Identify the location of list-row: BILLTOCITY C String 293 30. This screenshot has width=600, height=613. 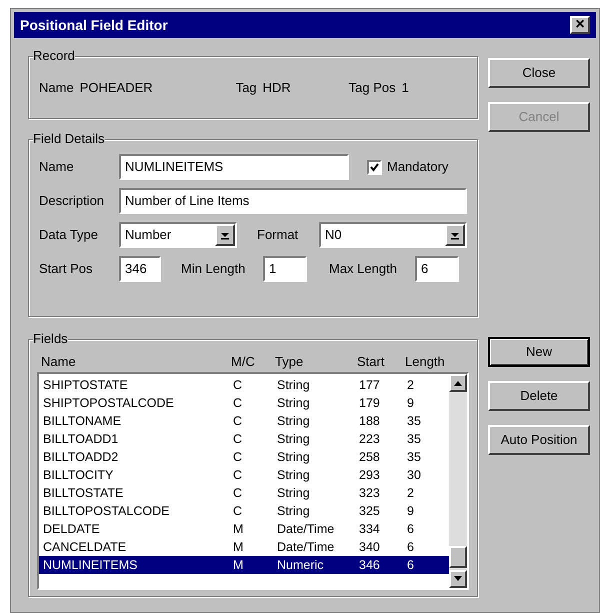
(244, 475).